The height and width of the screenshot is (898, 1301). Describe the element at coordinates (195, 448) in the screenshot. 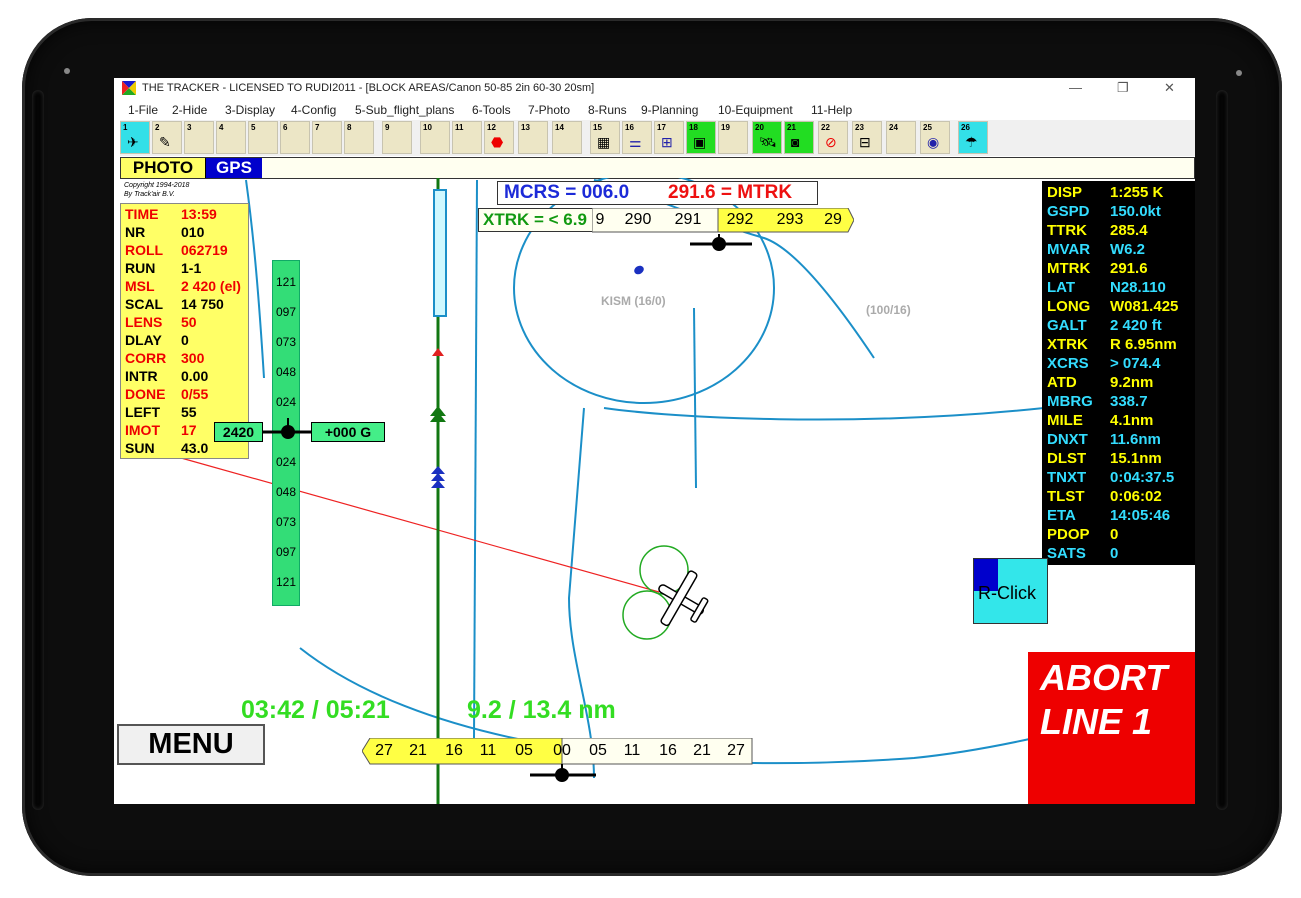

I see `info-value: 43.0` at that location.